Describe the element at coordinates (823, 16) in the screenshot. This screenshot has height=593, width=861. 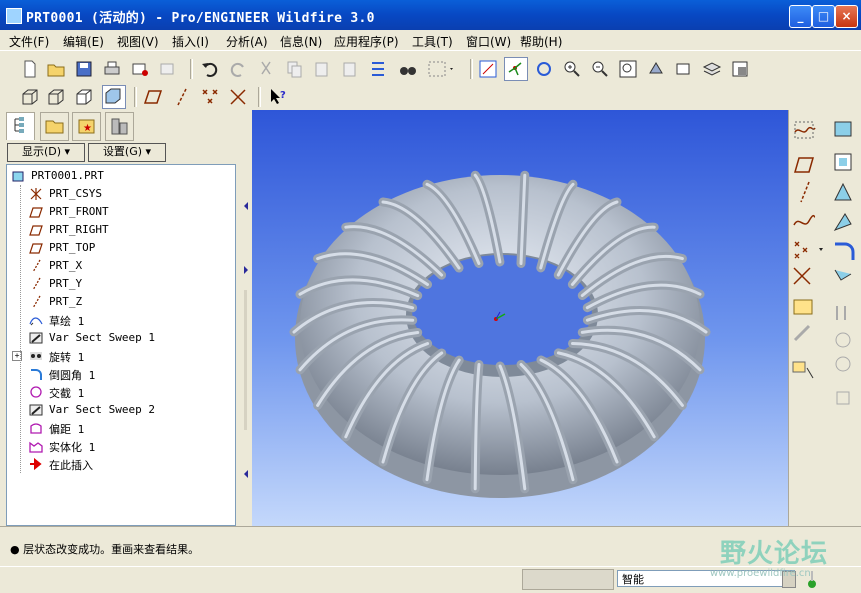
I see `maximize-button: □` at that location.